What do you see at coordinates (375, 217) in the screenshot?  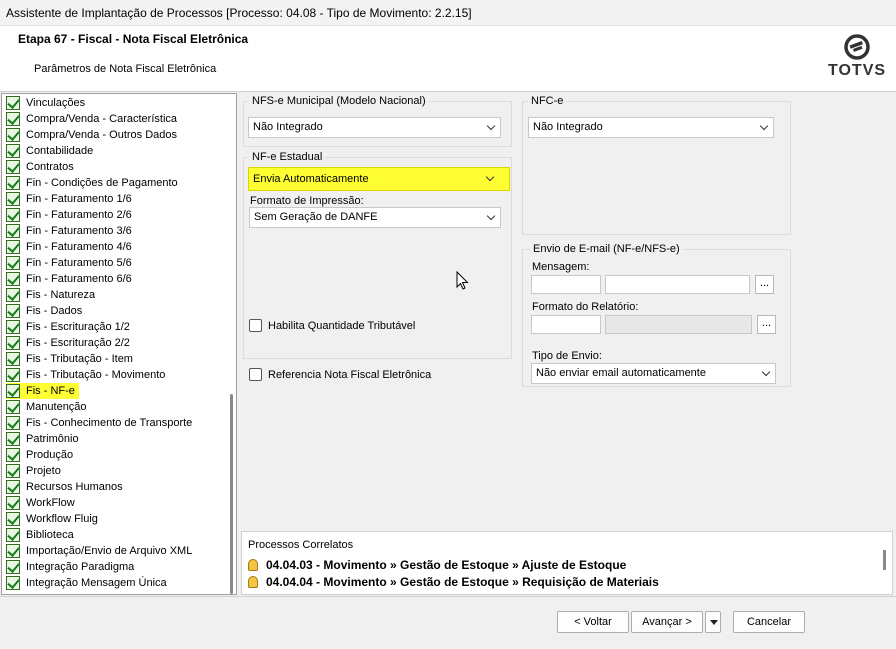 I see `print-format-select: Sem Geração de DANFE` at bounding box center [375, 217].